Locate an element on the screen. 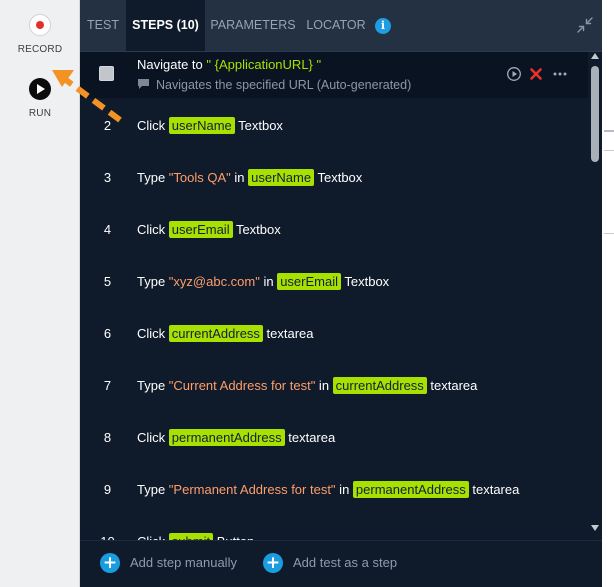 The width and height of the screenshot is (614, 587). footer-bar: + Add step manually + Add test as a step is located at coordinates (341, 563).